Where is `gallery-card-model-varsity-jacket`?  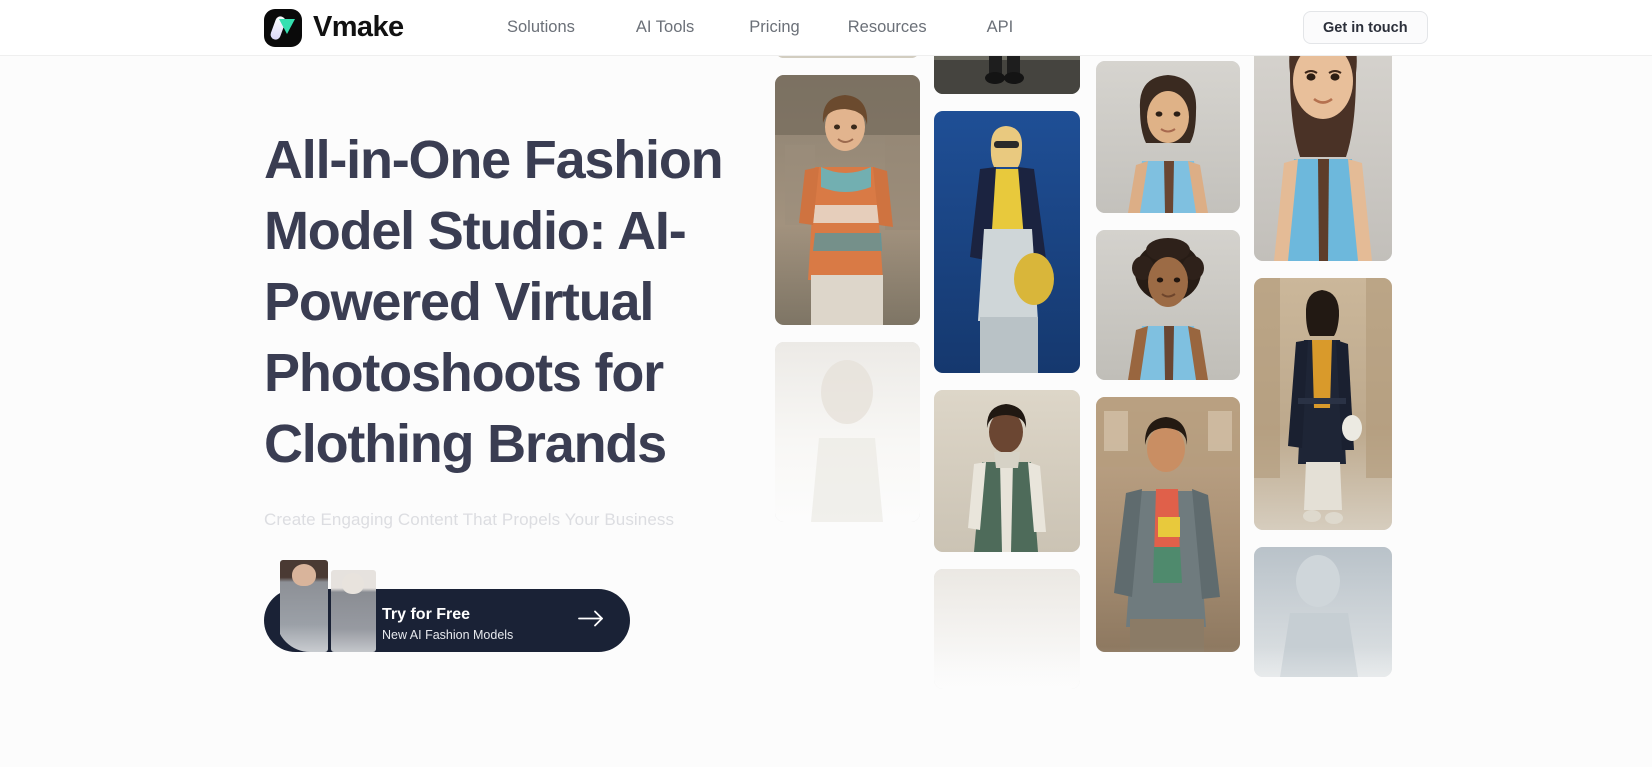 gallery-card-model-varsity-jacket is located at coordinates (1007, 471).